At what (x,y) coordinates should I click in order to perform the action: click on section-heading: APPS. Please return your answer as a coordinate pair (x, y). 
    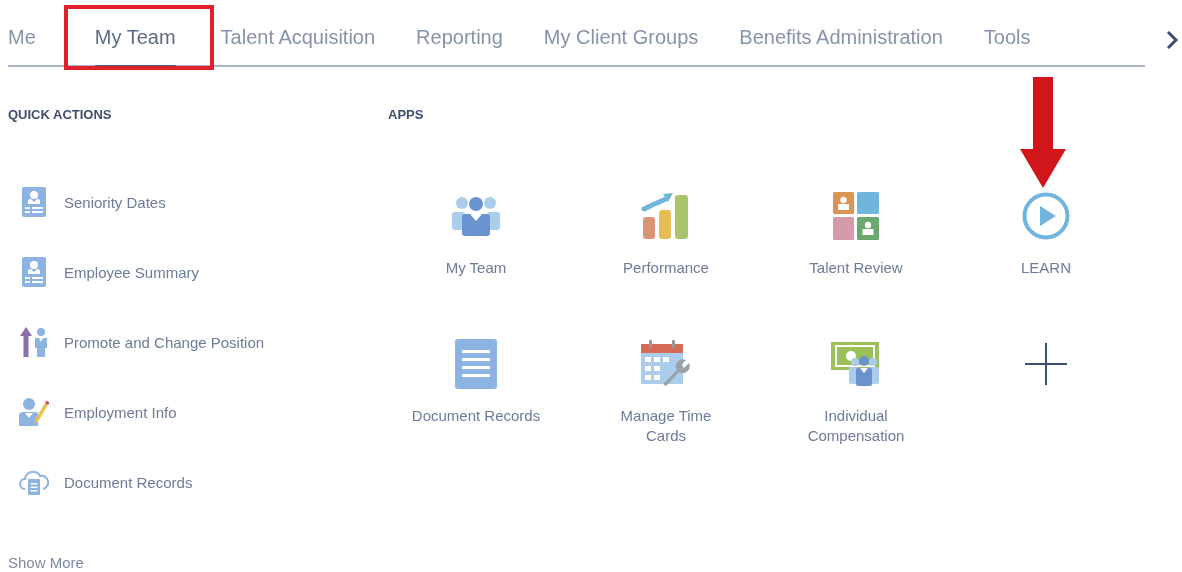
    Looking at the image, I should click on (406, 115).